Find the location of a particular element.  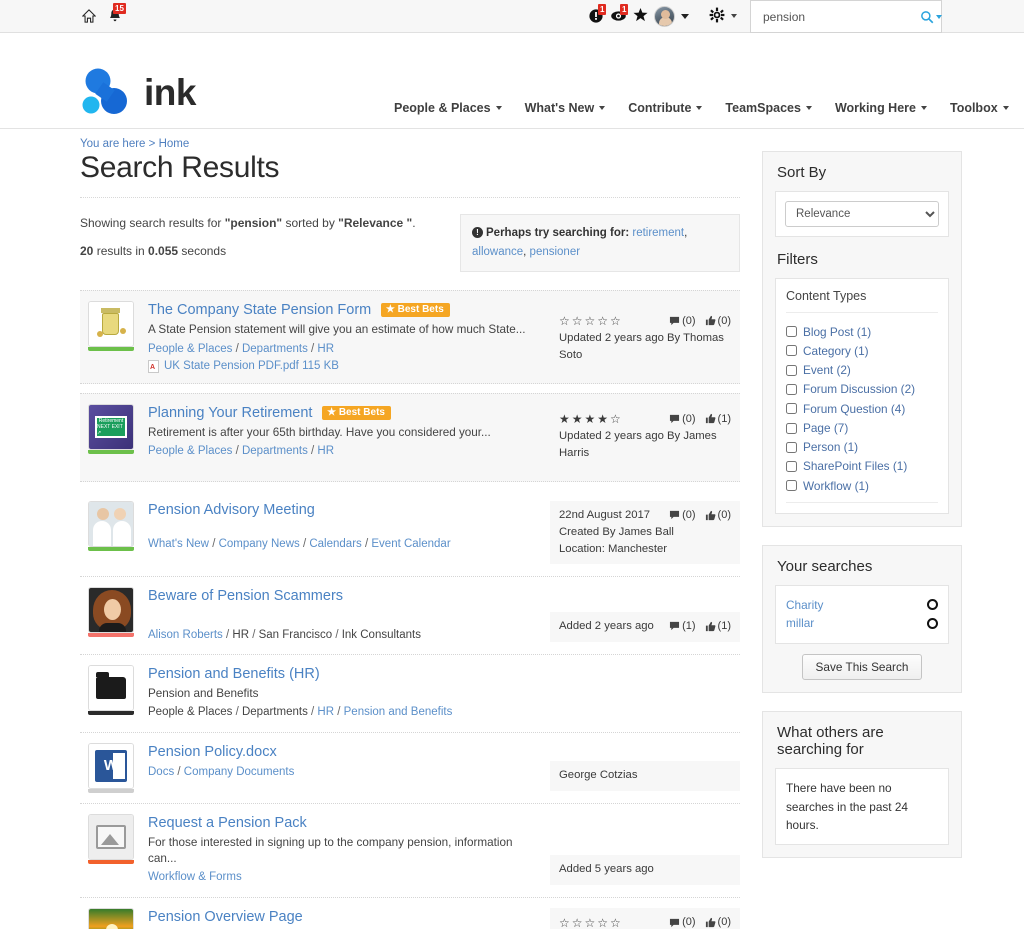

brand-logo: ink is located at coordinates (137, 93).